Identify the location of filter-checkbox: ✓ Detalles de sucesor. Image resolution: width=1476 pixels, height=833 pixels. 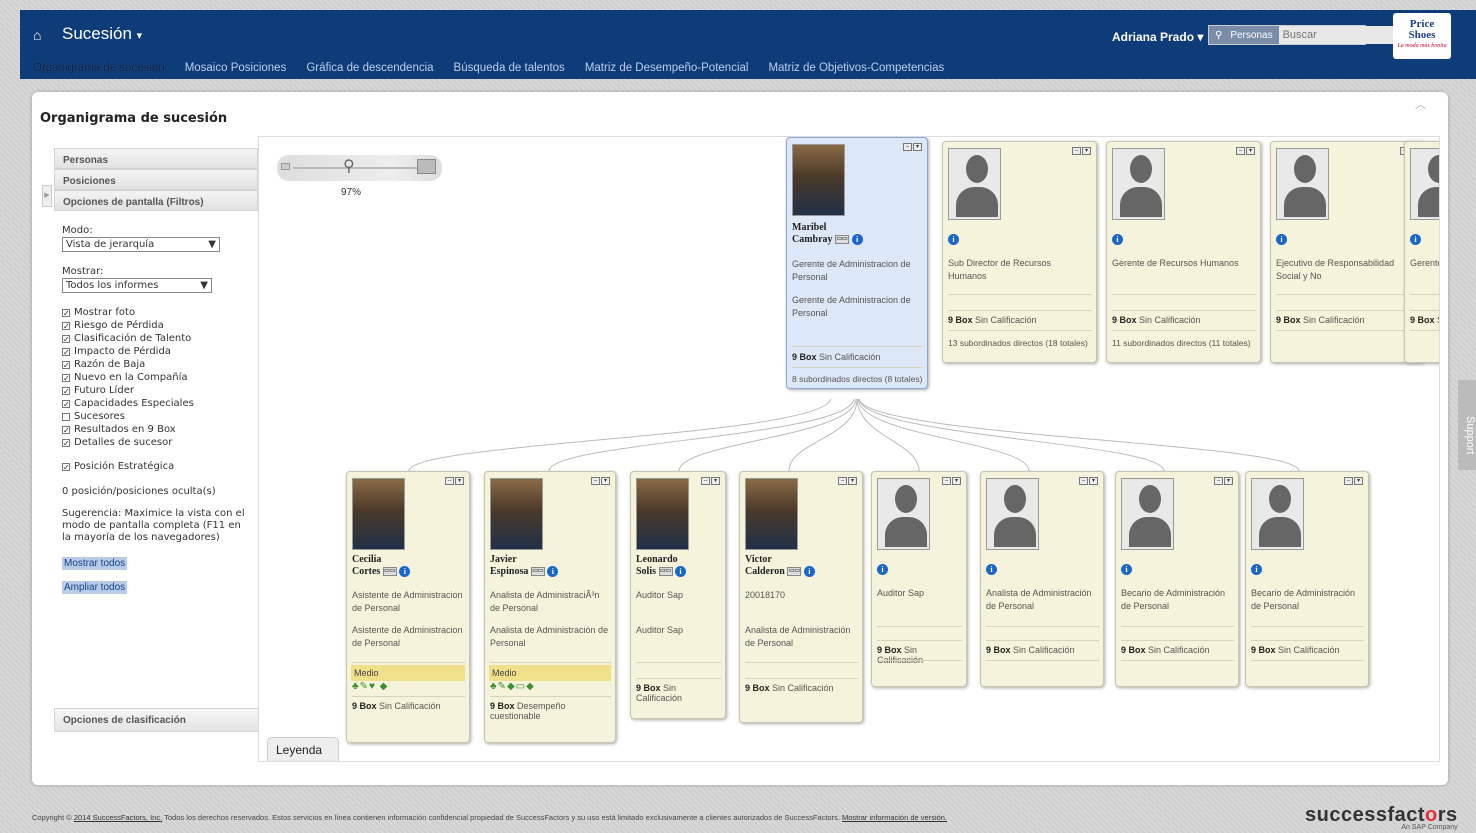
(156, 442).